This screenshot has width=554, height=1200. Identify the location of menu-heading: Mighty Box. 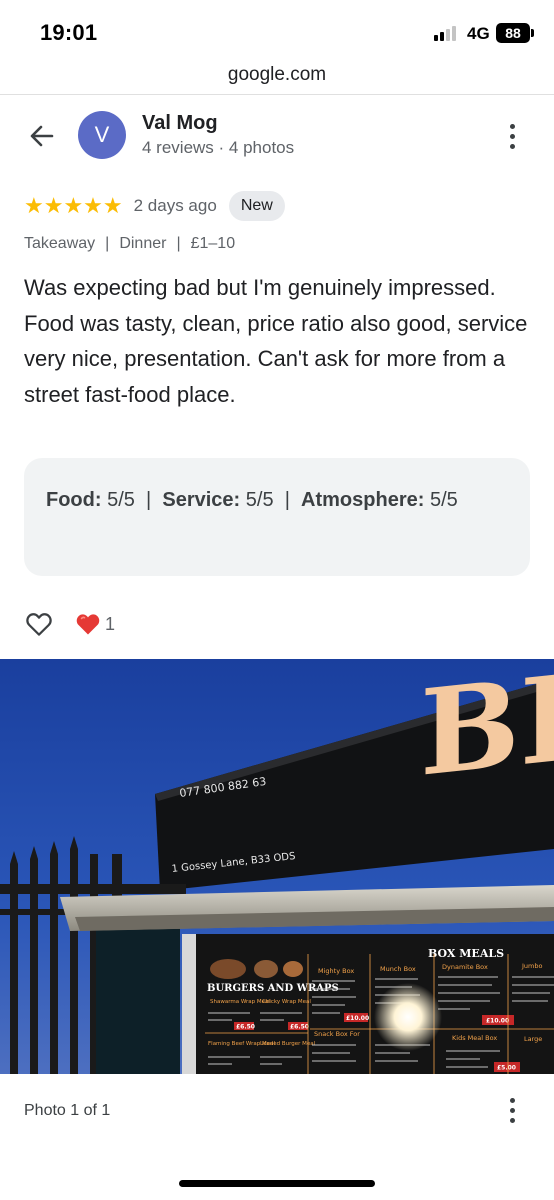
(336, 971).